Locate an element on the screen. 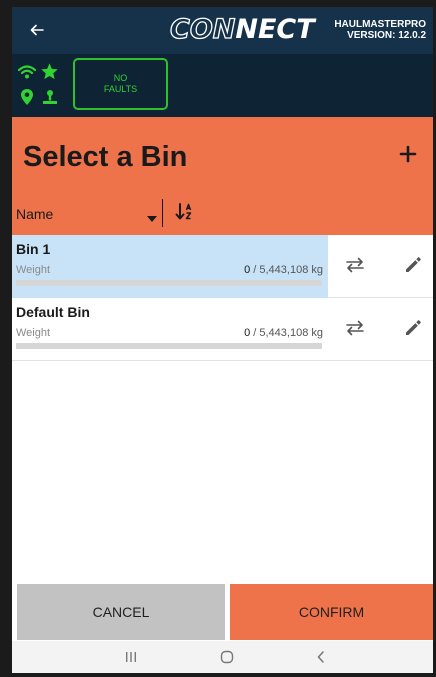 The height and width of the screenshot is (677, 436). add-bin-button is located at coordinates (408, 154).